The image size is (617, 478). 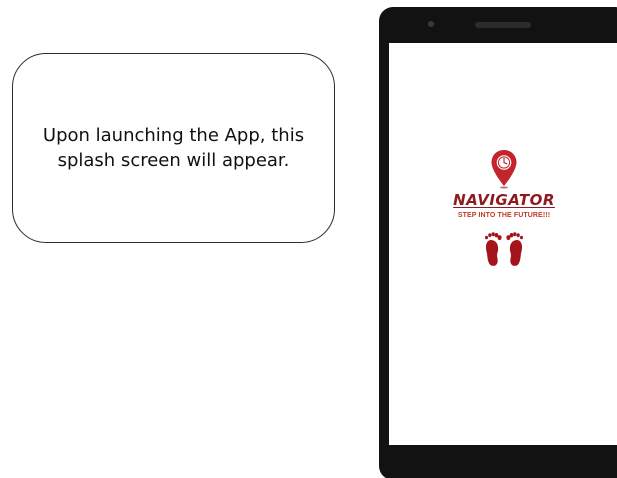 What do you see at coordinates (504, 249) in the screenshot?
I see `footprints-icon` at bounding box center [504, 249].